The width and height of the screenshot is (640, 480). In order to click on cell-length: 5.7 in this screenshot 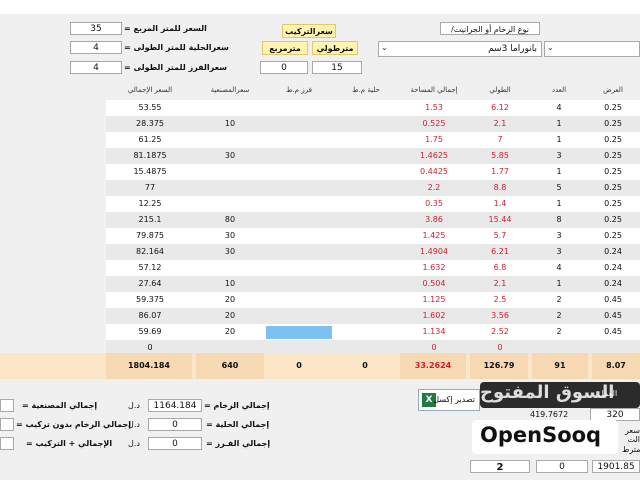, I will do `click(500, 236)`.